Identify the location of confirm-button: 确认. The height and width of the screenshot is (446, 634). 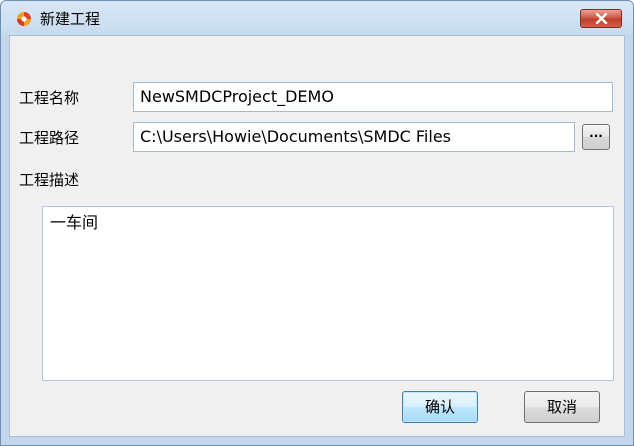
(440, 407).